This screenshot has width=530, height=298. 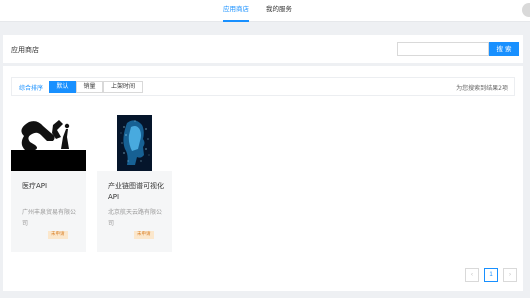 I want to click on sort-bar: 综合排序 默认 销量 上架时间 为您搜索到结果2项, so click(x=263, y=86).